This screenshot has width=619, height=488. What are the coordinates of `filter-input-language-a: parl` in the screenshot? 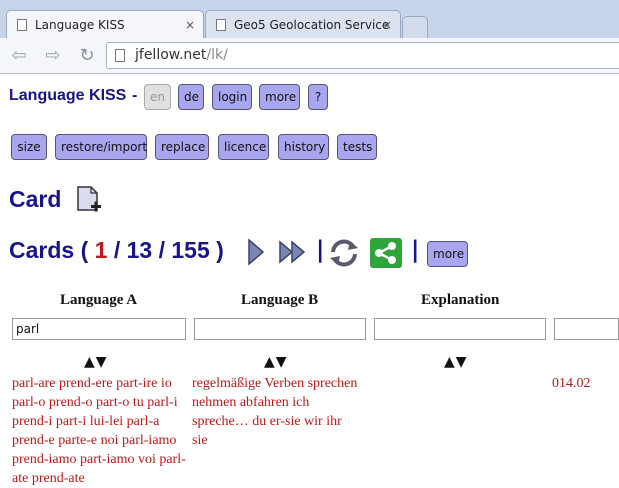 It's located at (99, 329).